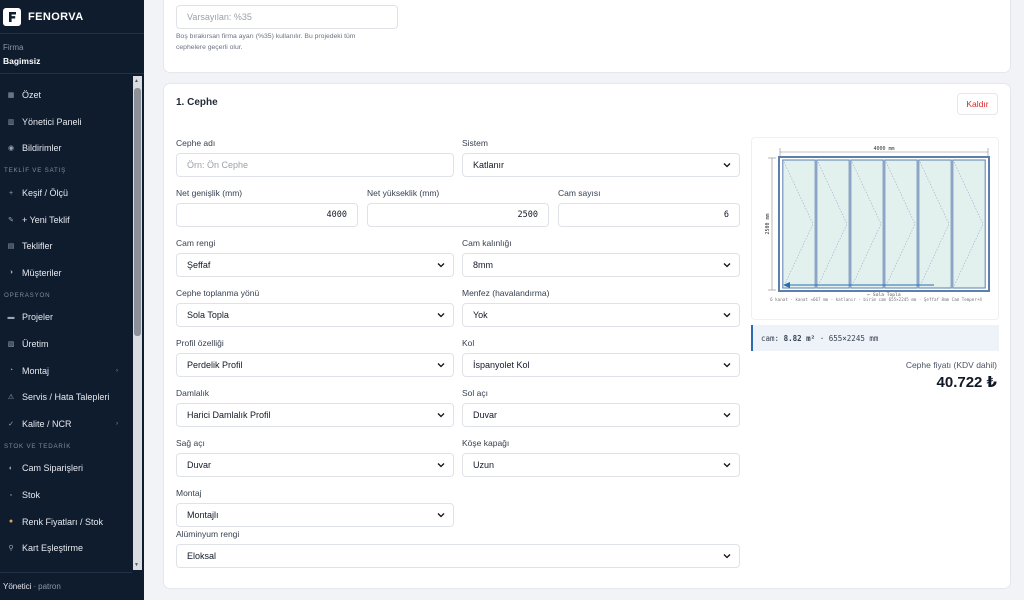  Describe the element at coordinates (601, 465) in the screenshot. I see `corner-cap-select: Uzun` at that location.